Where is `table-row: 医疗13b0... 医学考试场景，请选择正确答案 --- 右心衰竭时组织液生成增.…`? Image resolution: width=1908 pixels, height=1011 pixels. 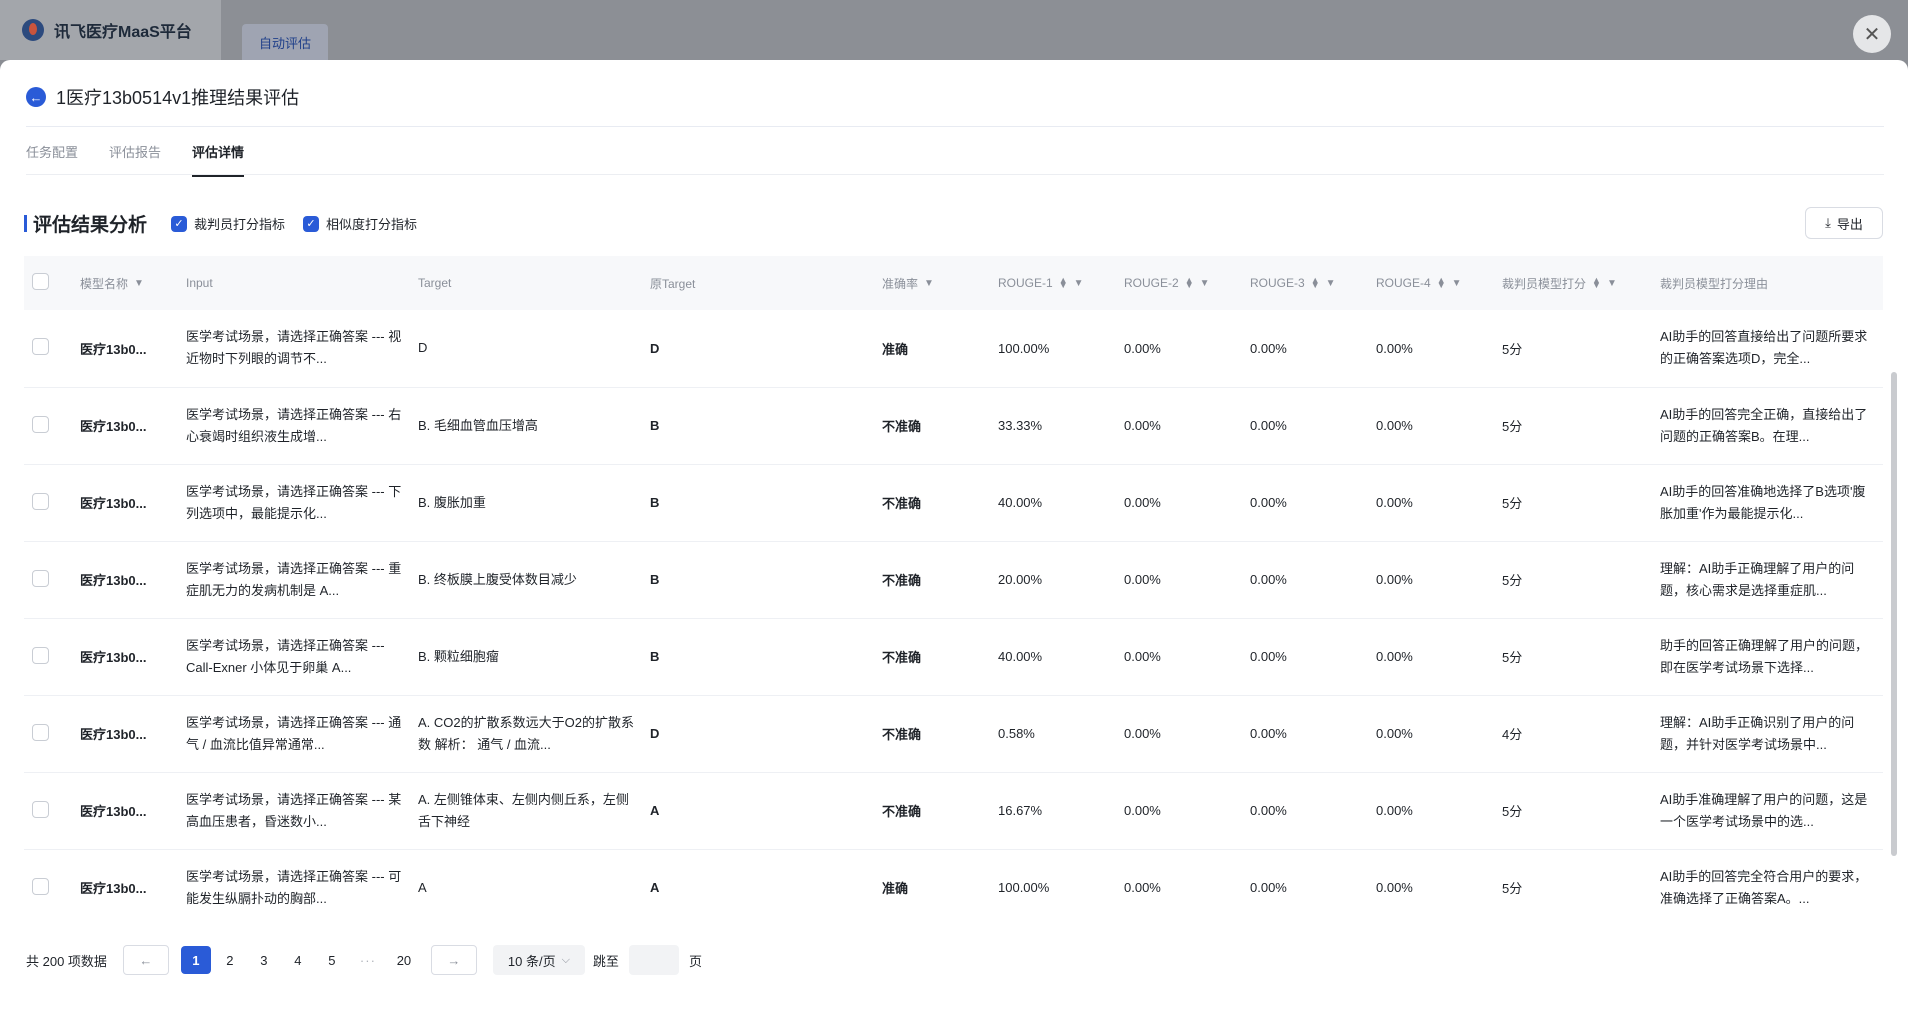 table-row: 医疗13b0... 医学考试场景，请选择正确答案 --- 右心衰竭时组织液生成增.… is located at coordinates (953, 425).